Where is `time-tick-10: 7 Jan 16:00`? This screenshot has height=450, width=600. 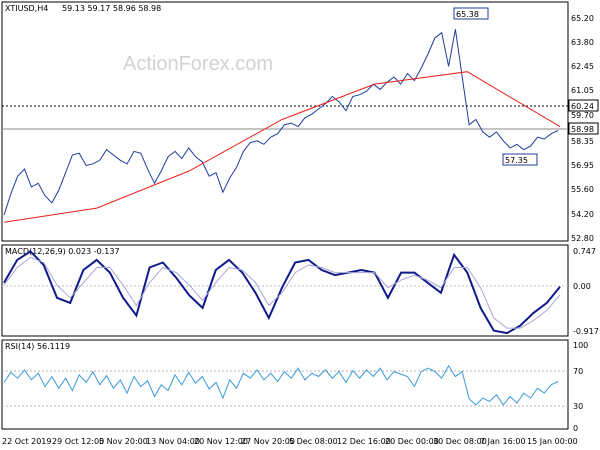 time-tick-10: 7 Jan 16:00 is located at coordinates (503, 441).